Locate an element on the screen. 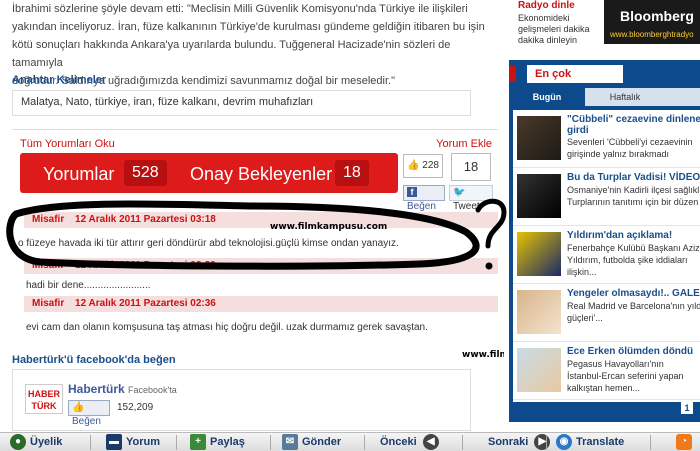 The image size is (700, 451). bloomberg-title: Bloomberg is located at coordinates (657, 16).